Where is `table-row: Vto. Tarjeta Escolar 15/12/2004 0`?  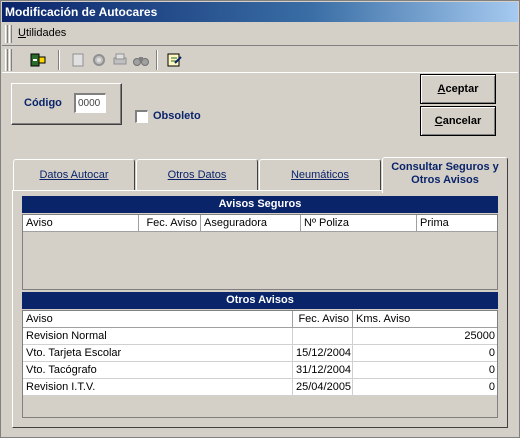 table-row: Vto. Tarjeta Escolar 15/12/2004 0 is located at coordinates (260, 353).